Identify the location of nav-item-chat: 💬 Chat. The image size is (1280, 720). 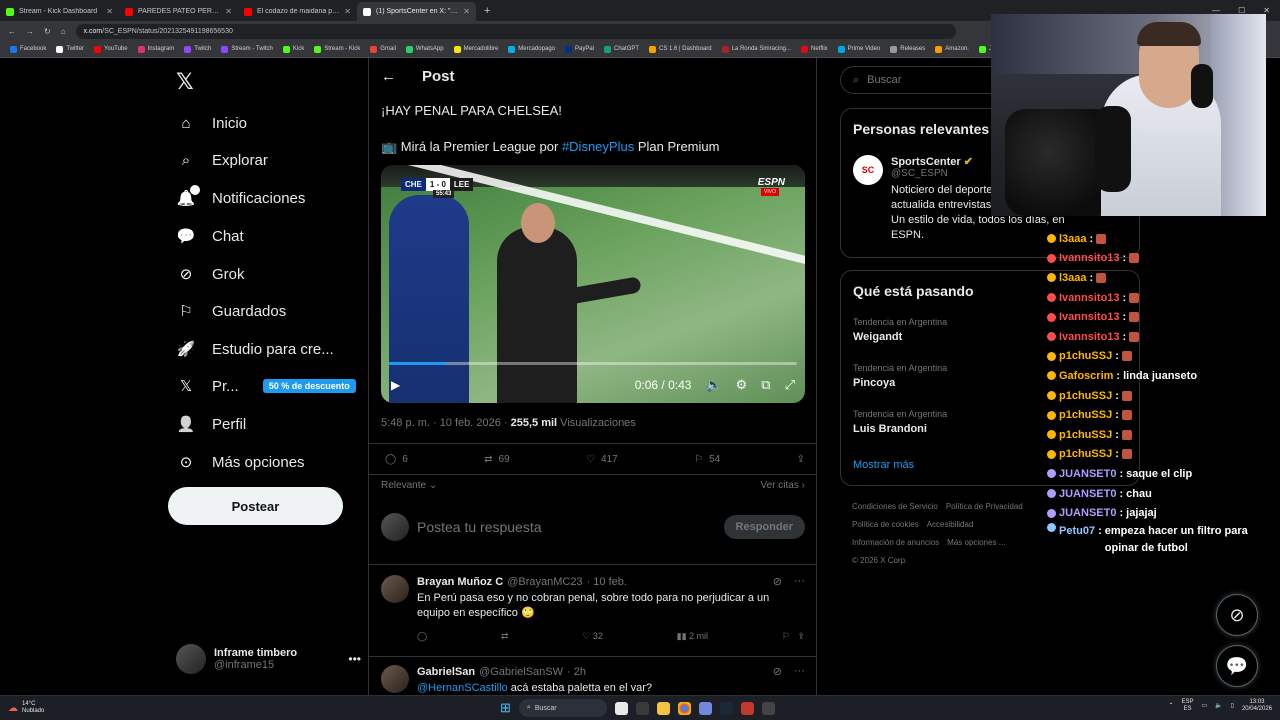
(210, 236).